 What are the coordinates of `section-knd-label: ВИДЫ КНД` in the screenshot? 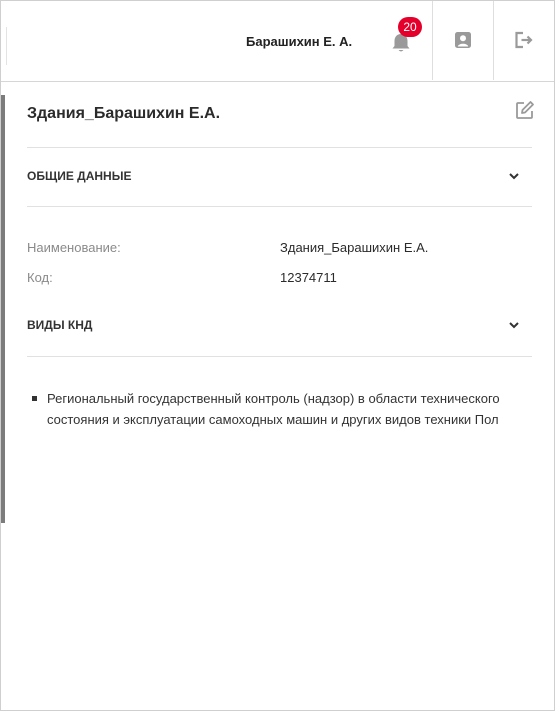 It's located at (60, 325).